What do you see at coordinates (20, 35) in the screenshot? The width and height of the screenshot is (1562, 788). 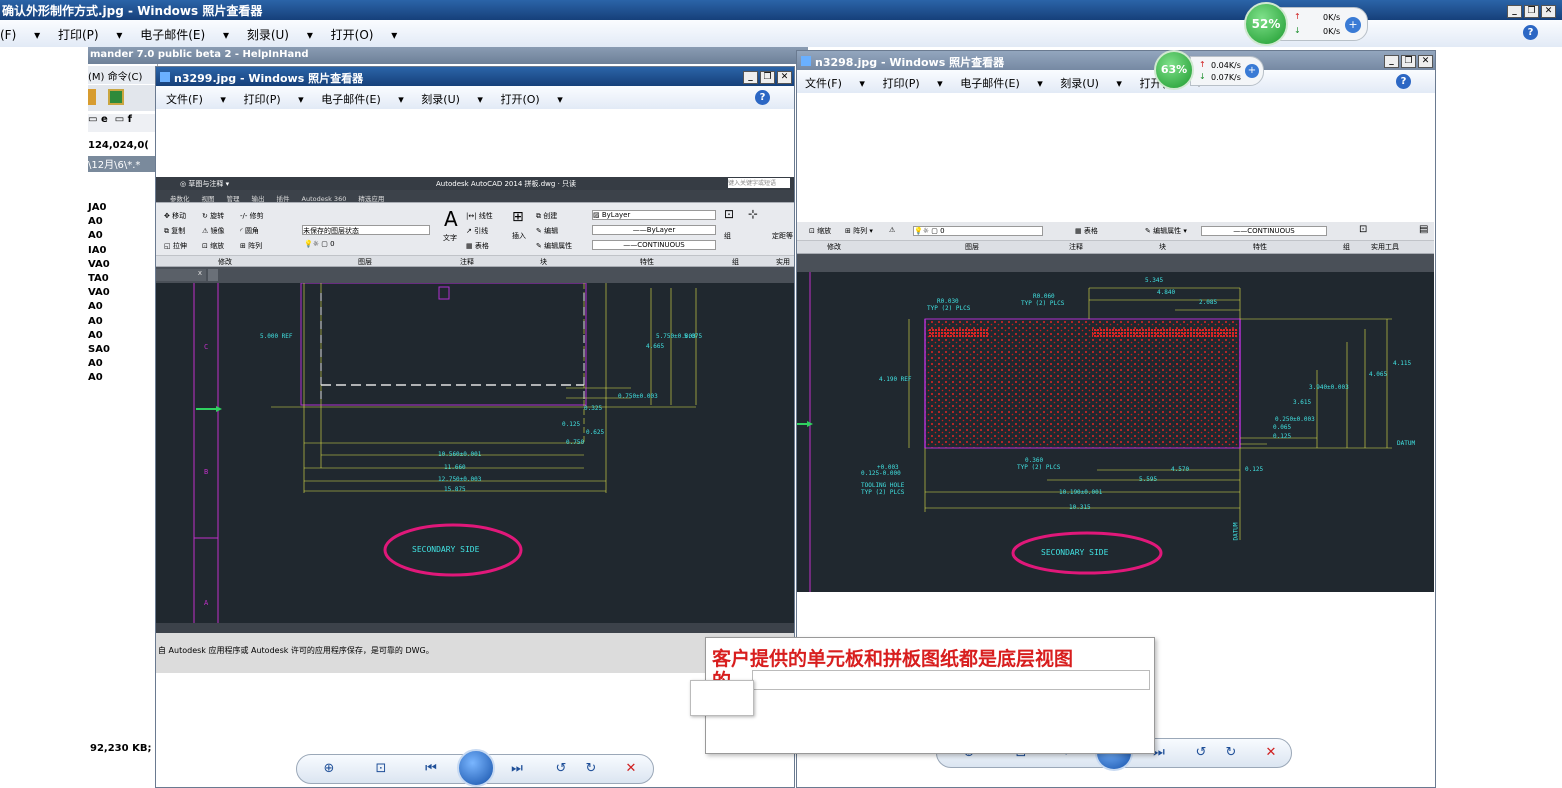 I see `menu-file: (F) ▾` at bounding box center [20, 35].